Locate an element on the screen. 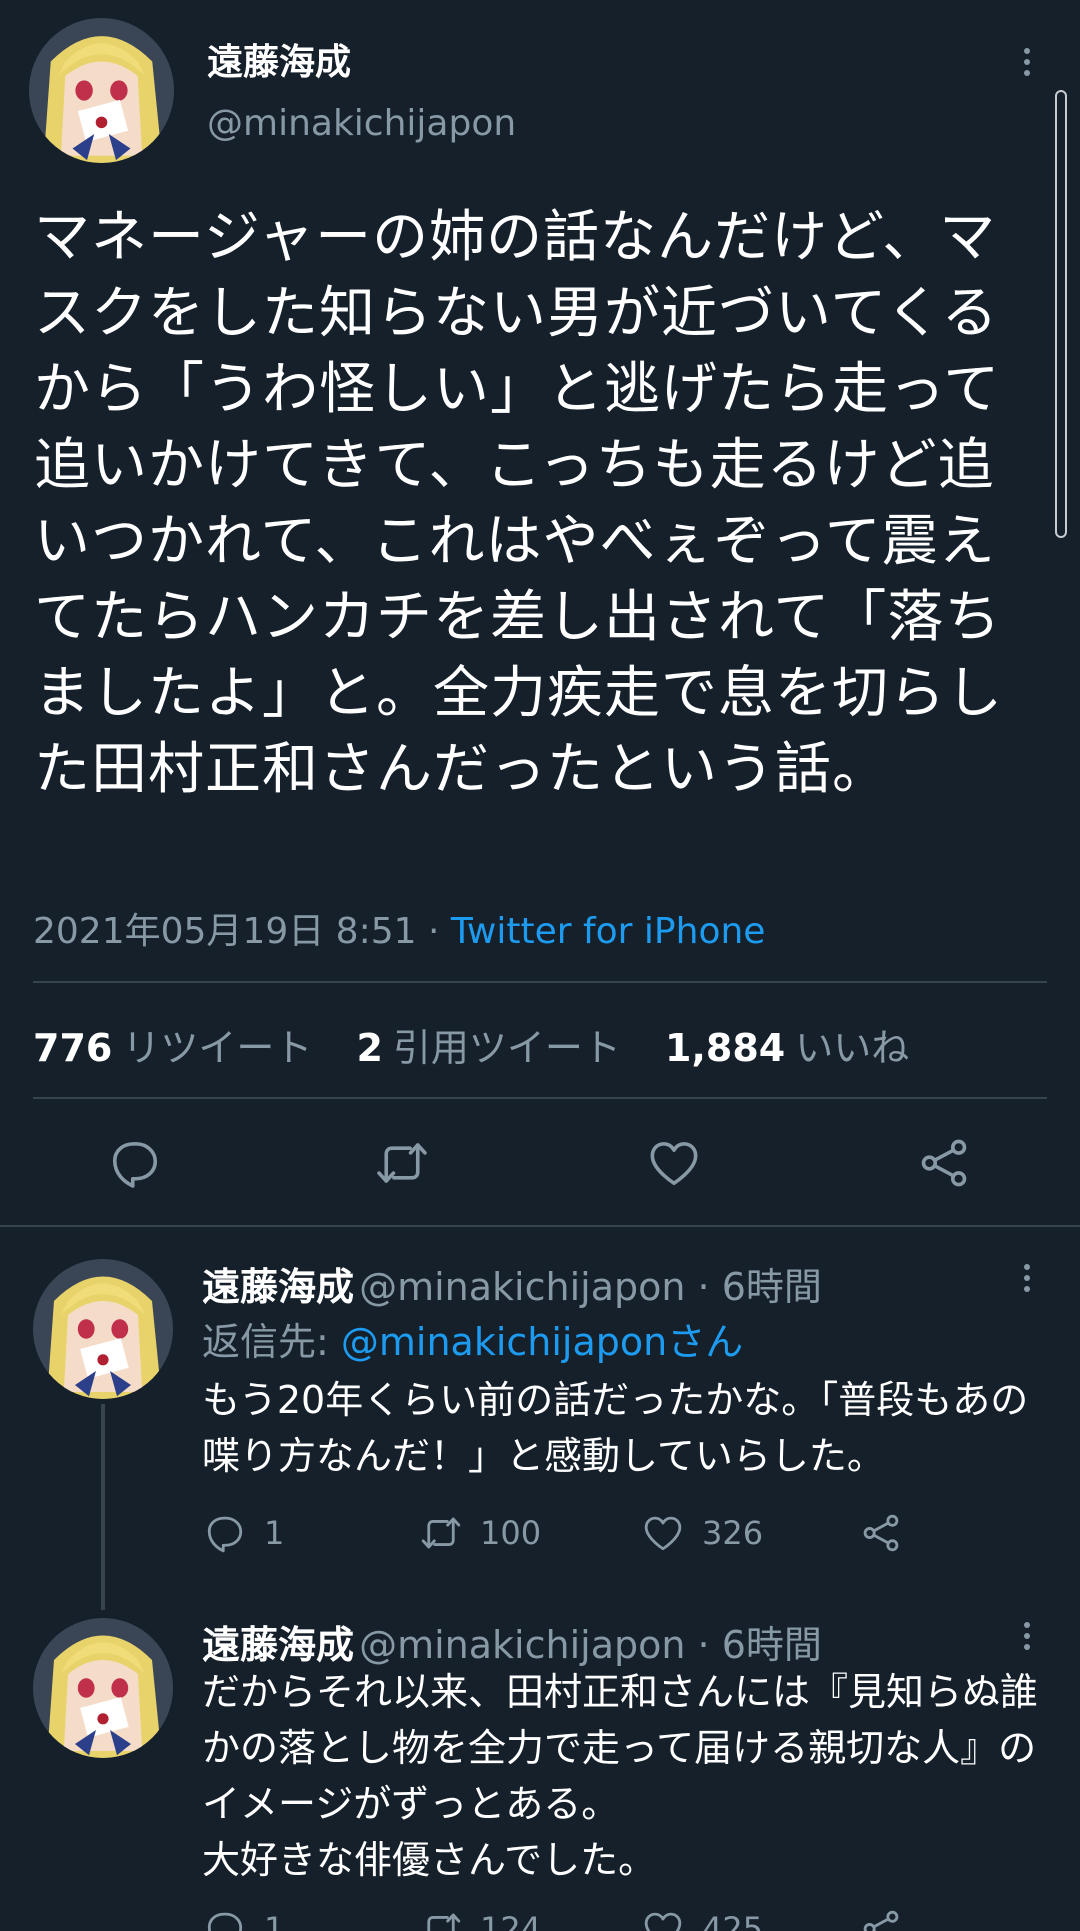 This screenshot has height=1931, width=1080. like-stat: 1,884 いいね is located at coordinates (803, 1048).